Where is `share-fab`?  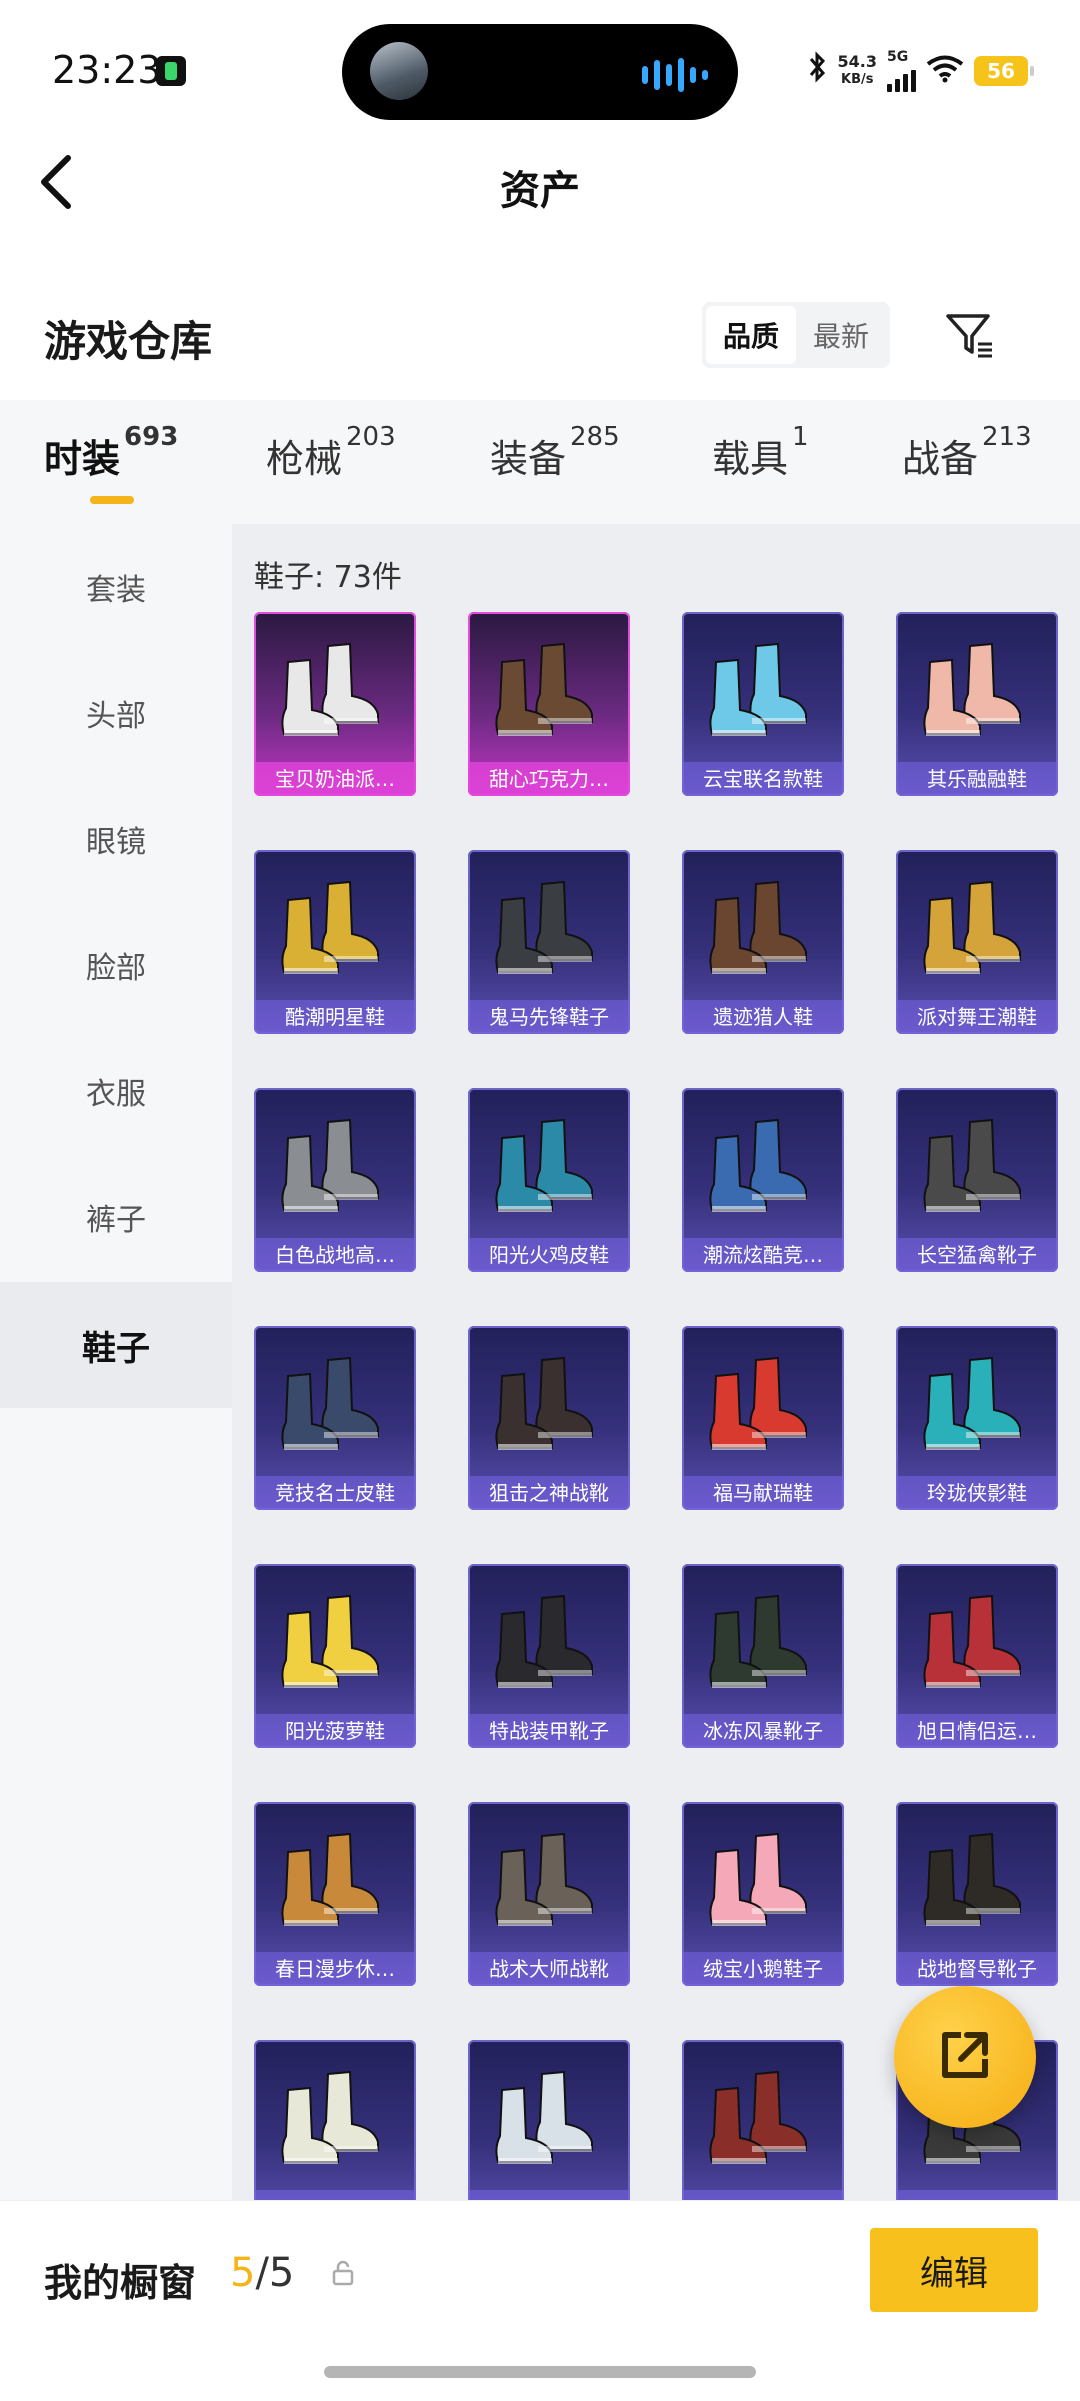 share-fab is located at coordinates (965, 2057).